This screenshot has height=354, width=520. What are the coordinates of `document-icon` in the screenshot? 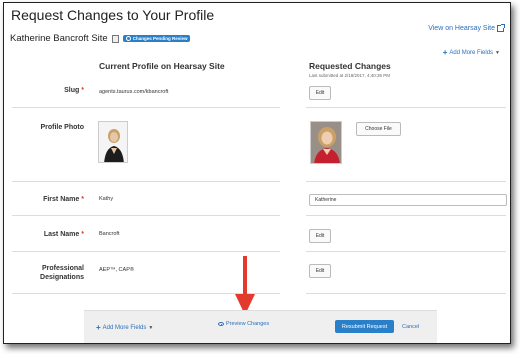 It's located at (115, 38).